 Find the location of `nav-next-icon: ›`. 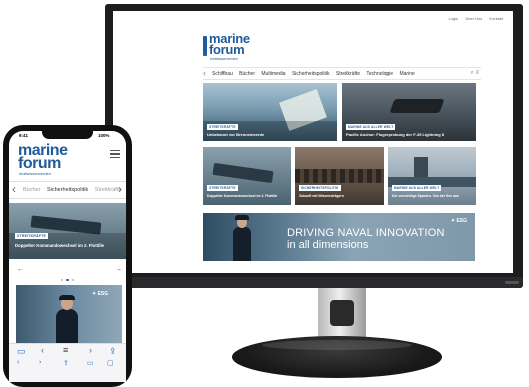

nav-next-icon: › is located at coordinates (386, 73).